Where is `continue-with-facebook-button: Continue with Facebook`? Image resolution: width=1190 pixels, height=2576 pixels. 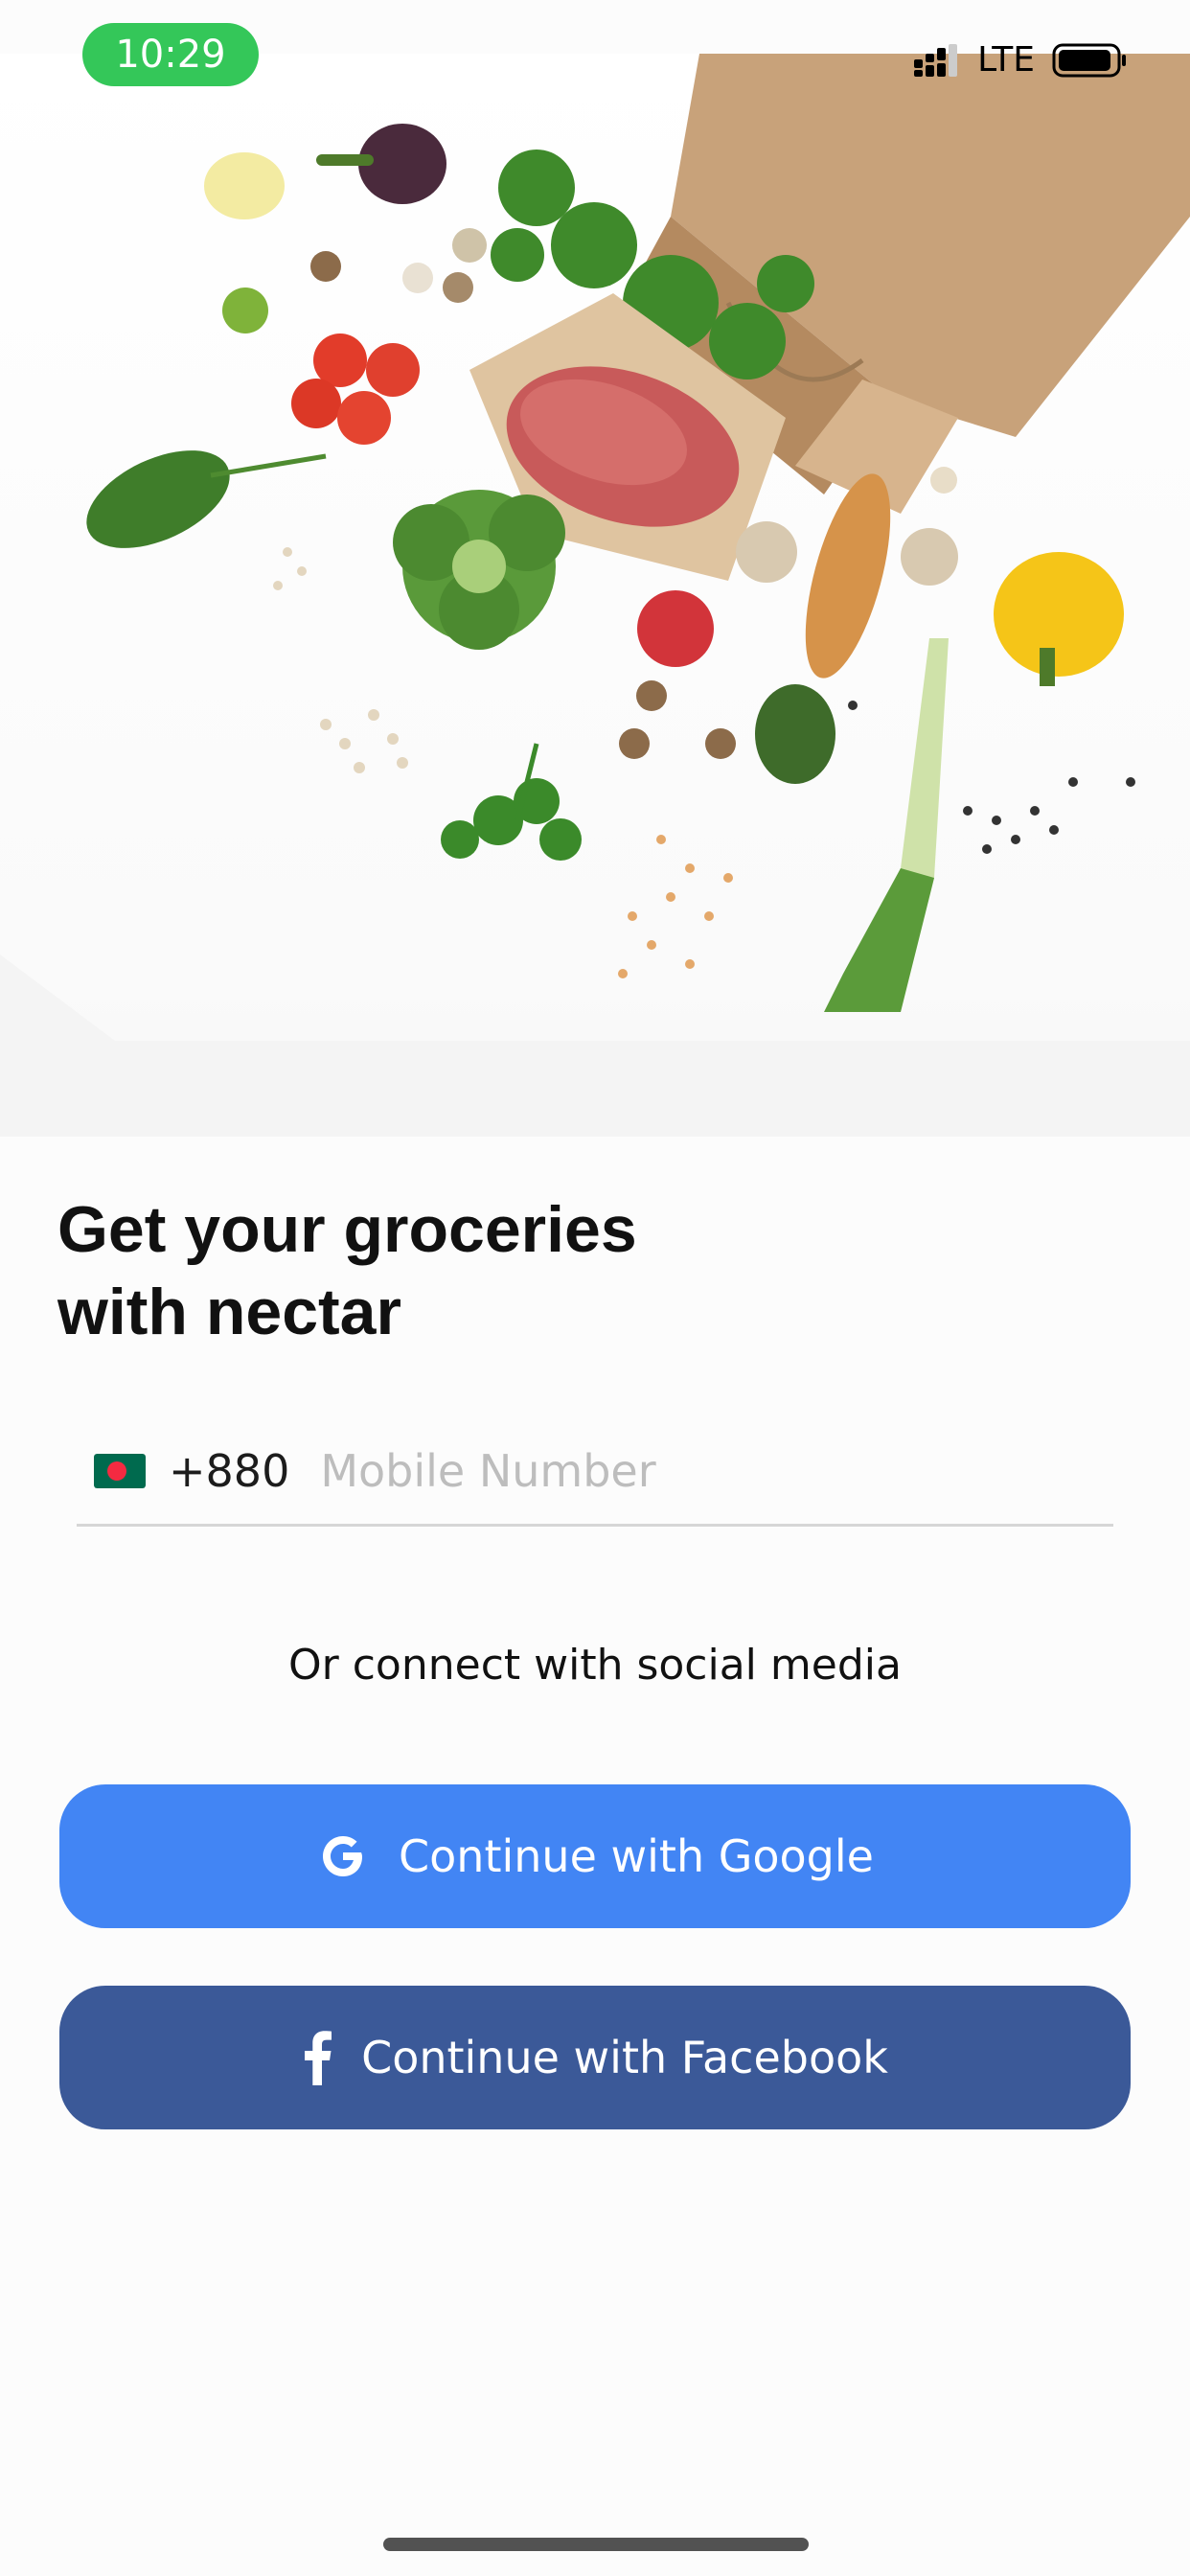 continue-with-facebook-button: Continue with Facebook is located at coordinates (595, 2057).